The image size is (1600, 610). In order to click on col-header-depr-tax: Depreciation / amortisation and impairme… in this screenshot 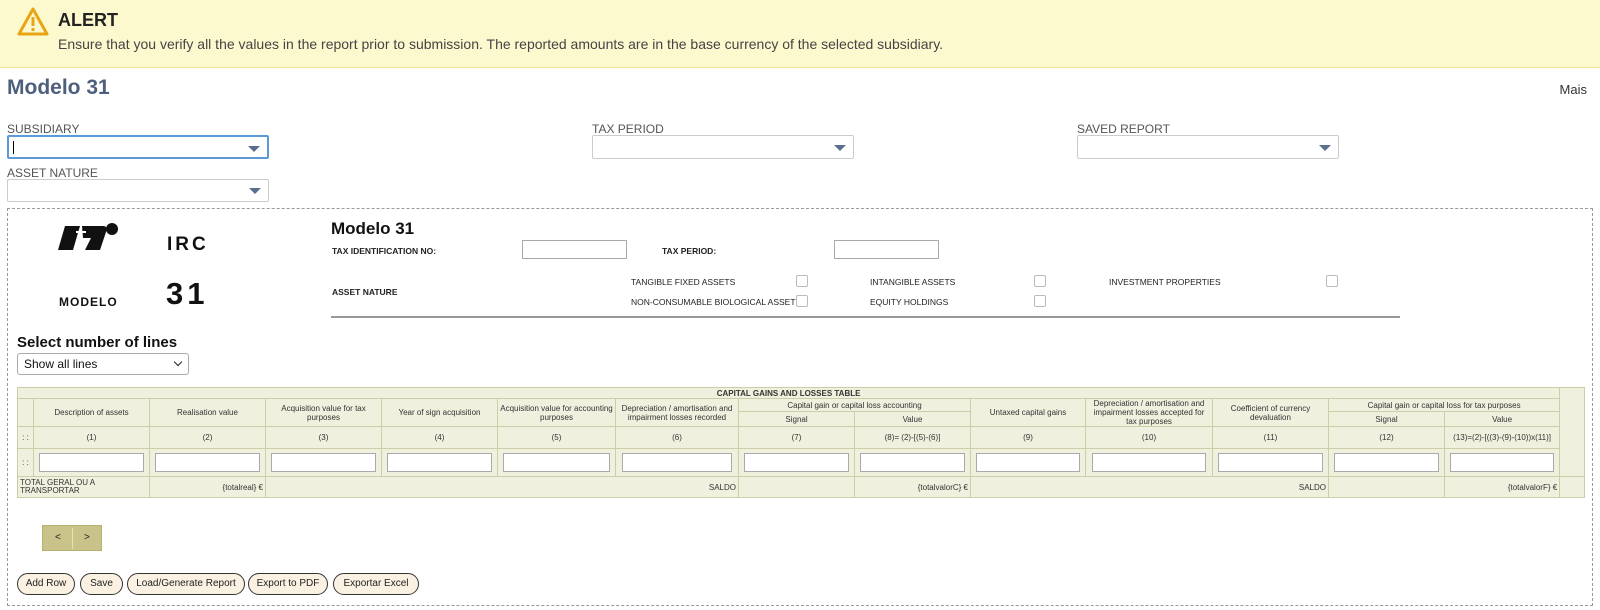, I will do `click(1149, 412)`.